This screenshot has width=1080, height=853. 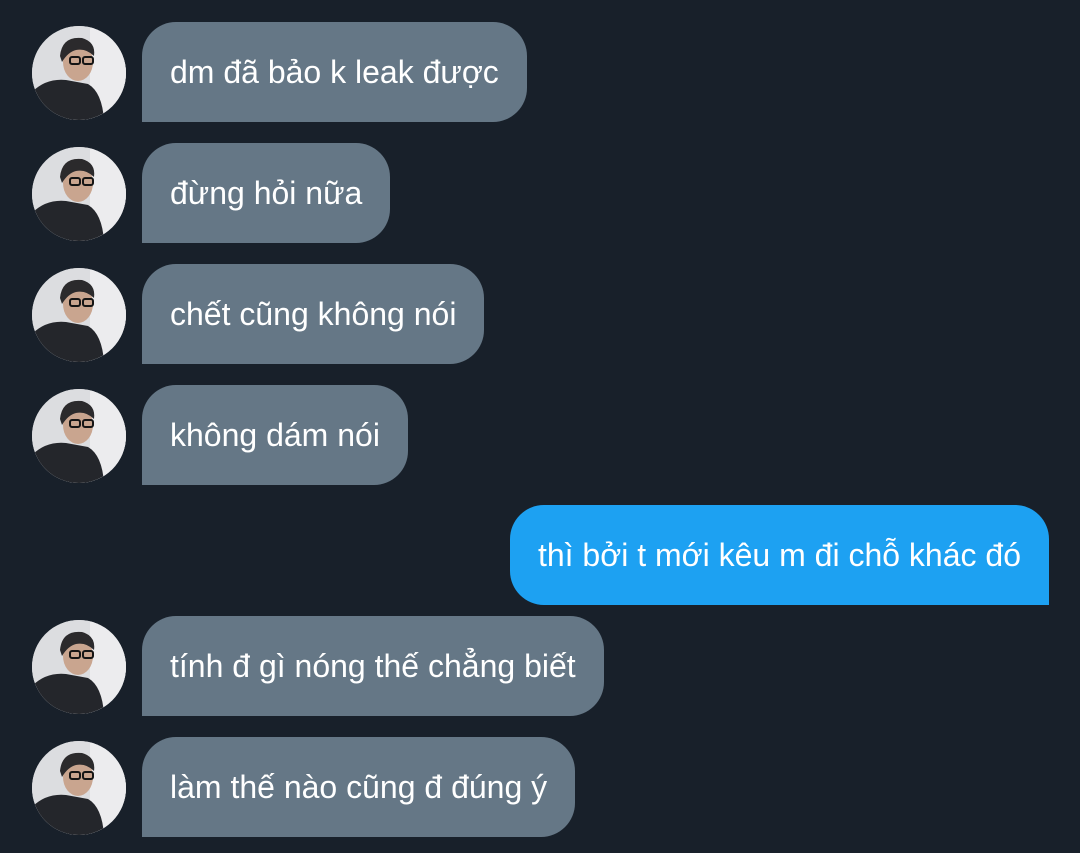 I want to click on message-text: làm thế nào cũng đ đúng ý, so click(x=359, y=786).